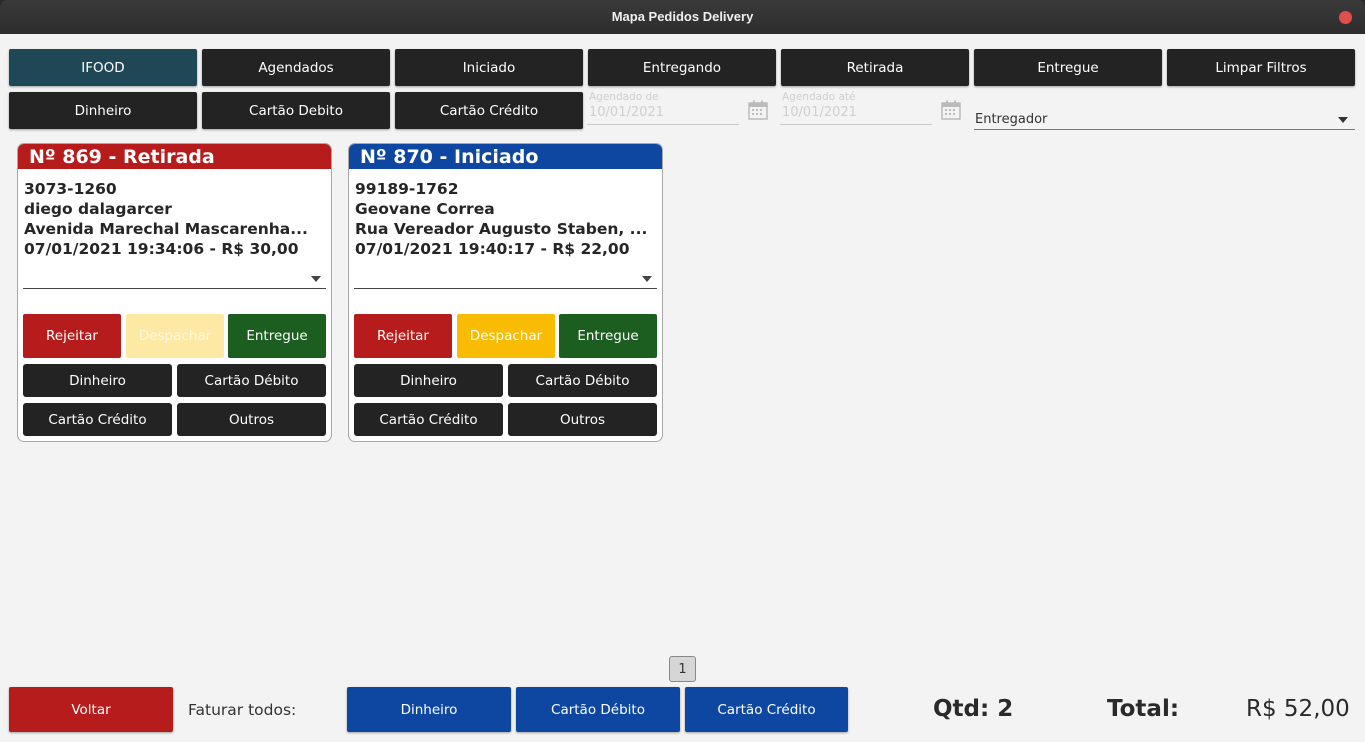 Image resolution: width=1365 pixels, height=742 pixels. I want to click on order-title: Nº 870 - Iniciado, so click(505, 156).